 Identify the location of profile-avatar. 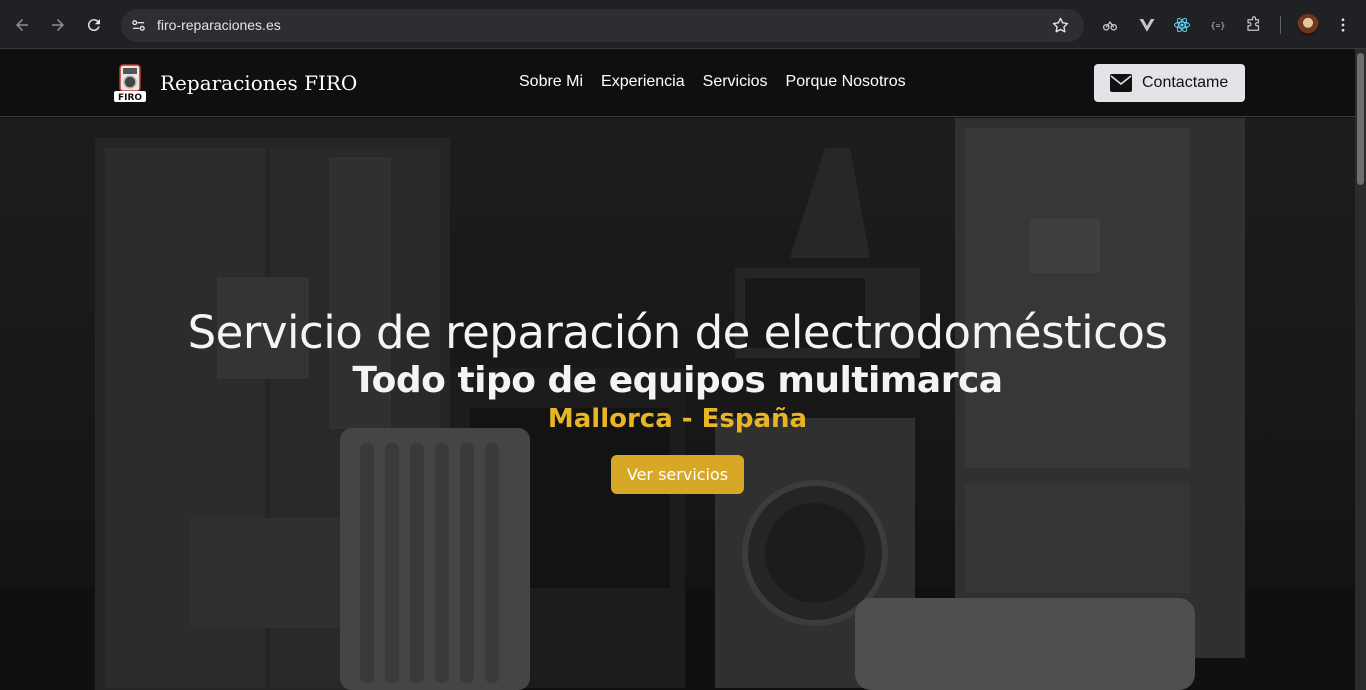
(1308, 25).